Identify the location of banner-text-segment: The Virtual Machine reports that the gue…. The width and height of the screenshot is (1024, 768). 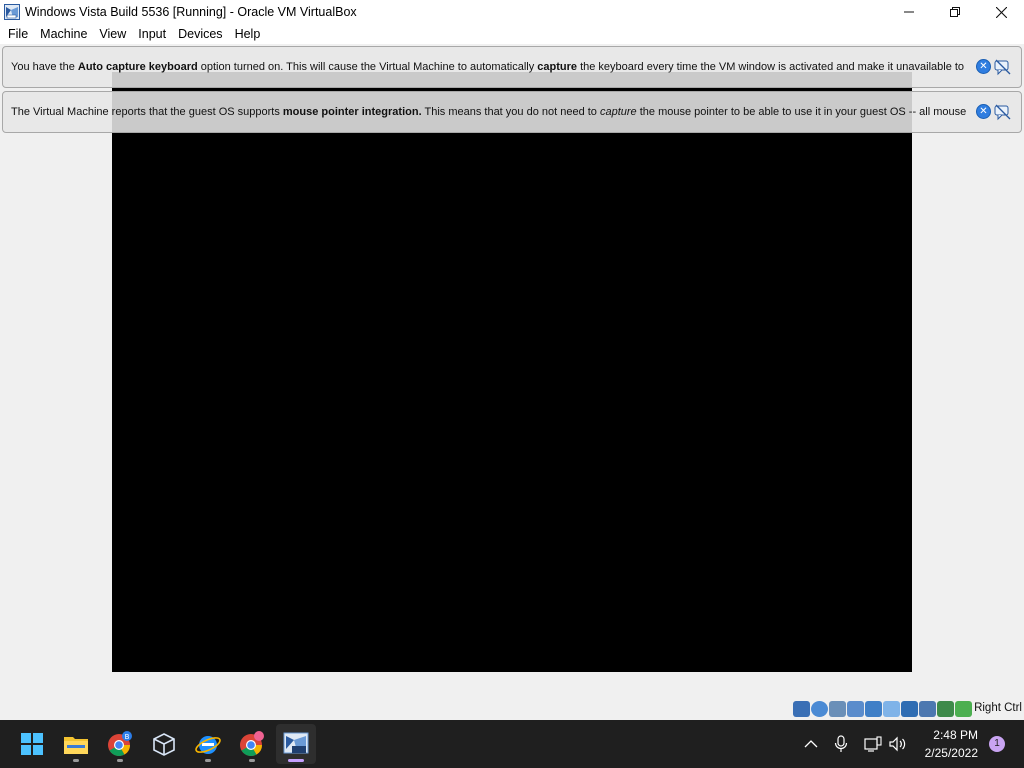
(147, 112).